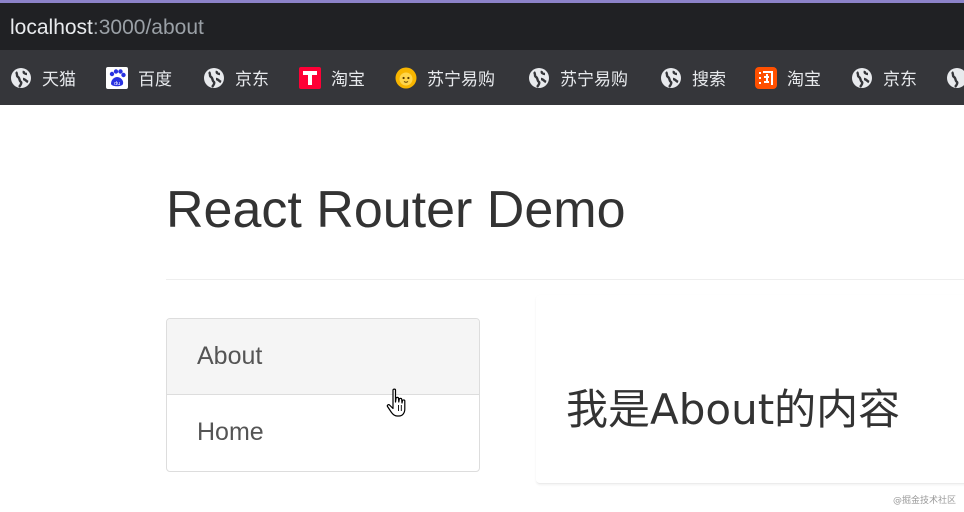  I want to click on bookmark-search: 搜索, so click(693, 77).